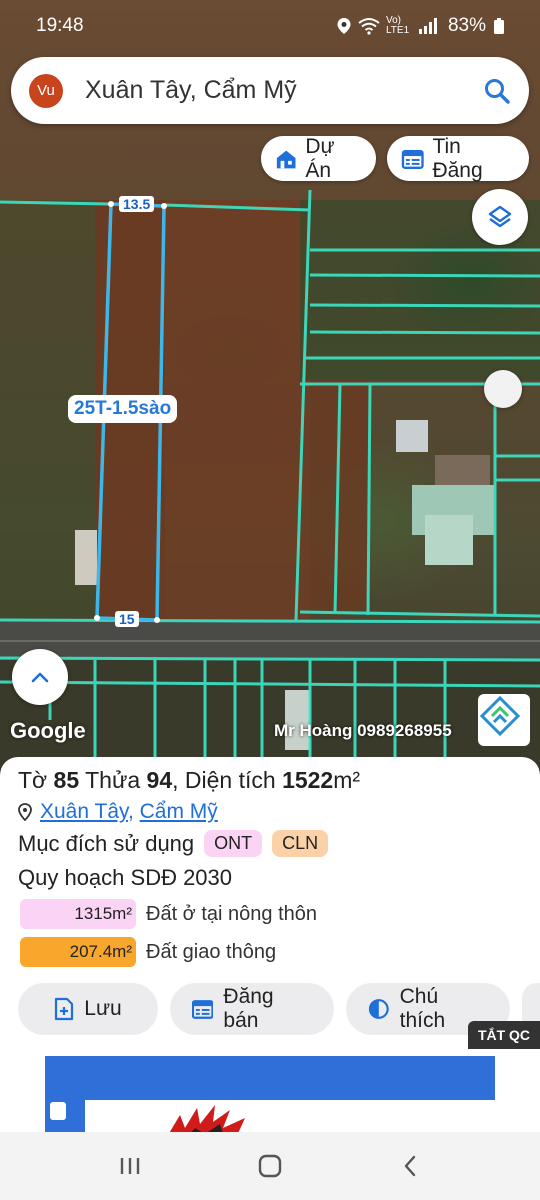 This screenshot has width=540, height=1200. I want to click on brand-logo, so click(504, 720).